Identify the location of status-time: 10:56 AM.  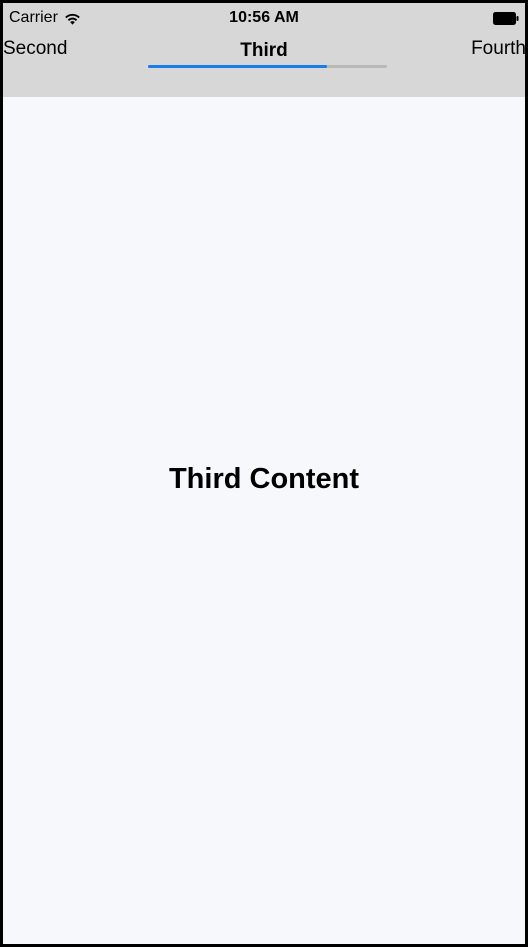
(264, 17).